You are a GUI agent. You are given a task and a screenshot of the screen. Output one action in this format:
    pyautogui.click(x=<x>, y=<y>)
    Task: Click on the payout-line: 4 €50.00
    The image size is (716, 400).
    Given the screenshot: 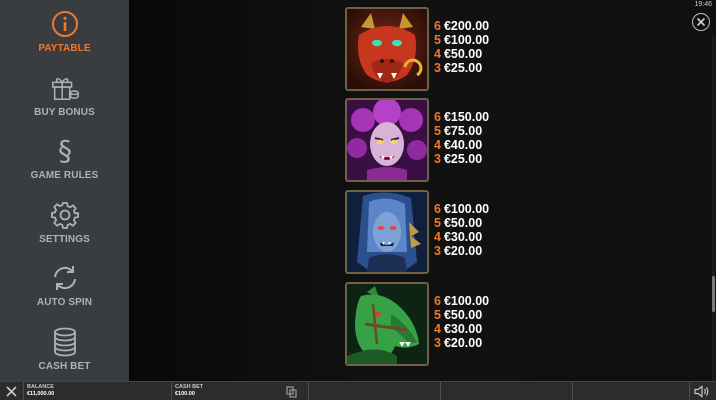 What is the action you would take?
    pyautogui.click(x=458, y=54)
    